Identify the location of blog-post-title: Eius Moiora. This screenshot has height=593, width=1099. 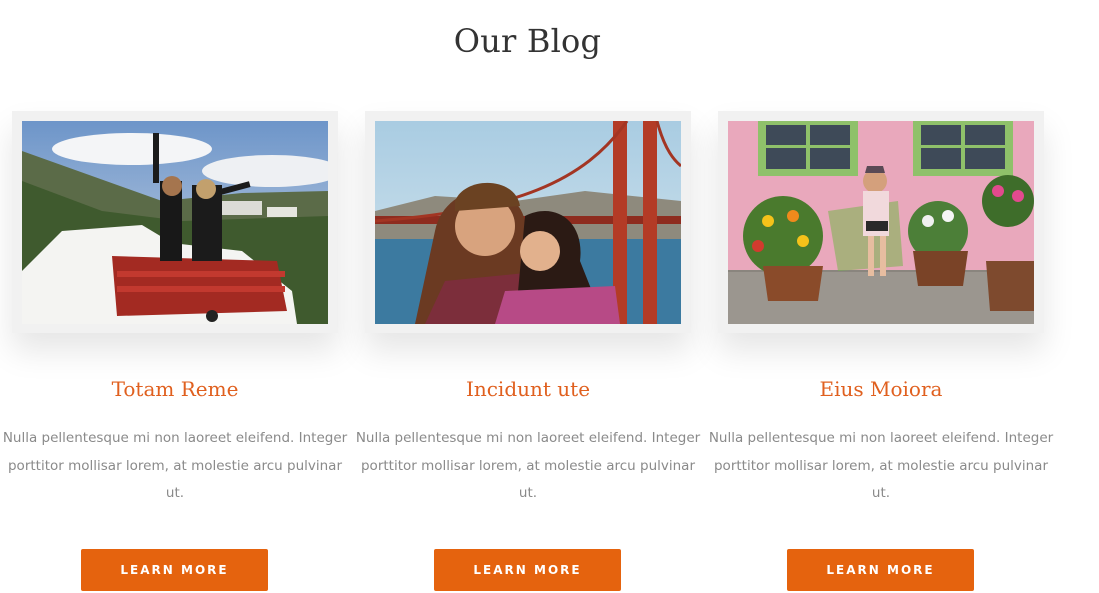
(881, 389).